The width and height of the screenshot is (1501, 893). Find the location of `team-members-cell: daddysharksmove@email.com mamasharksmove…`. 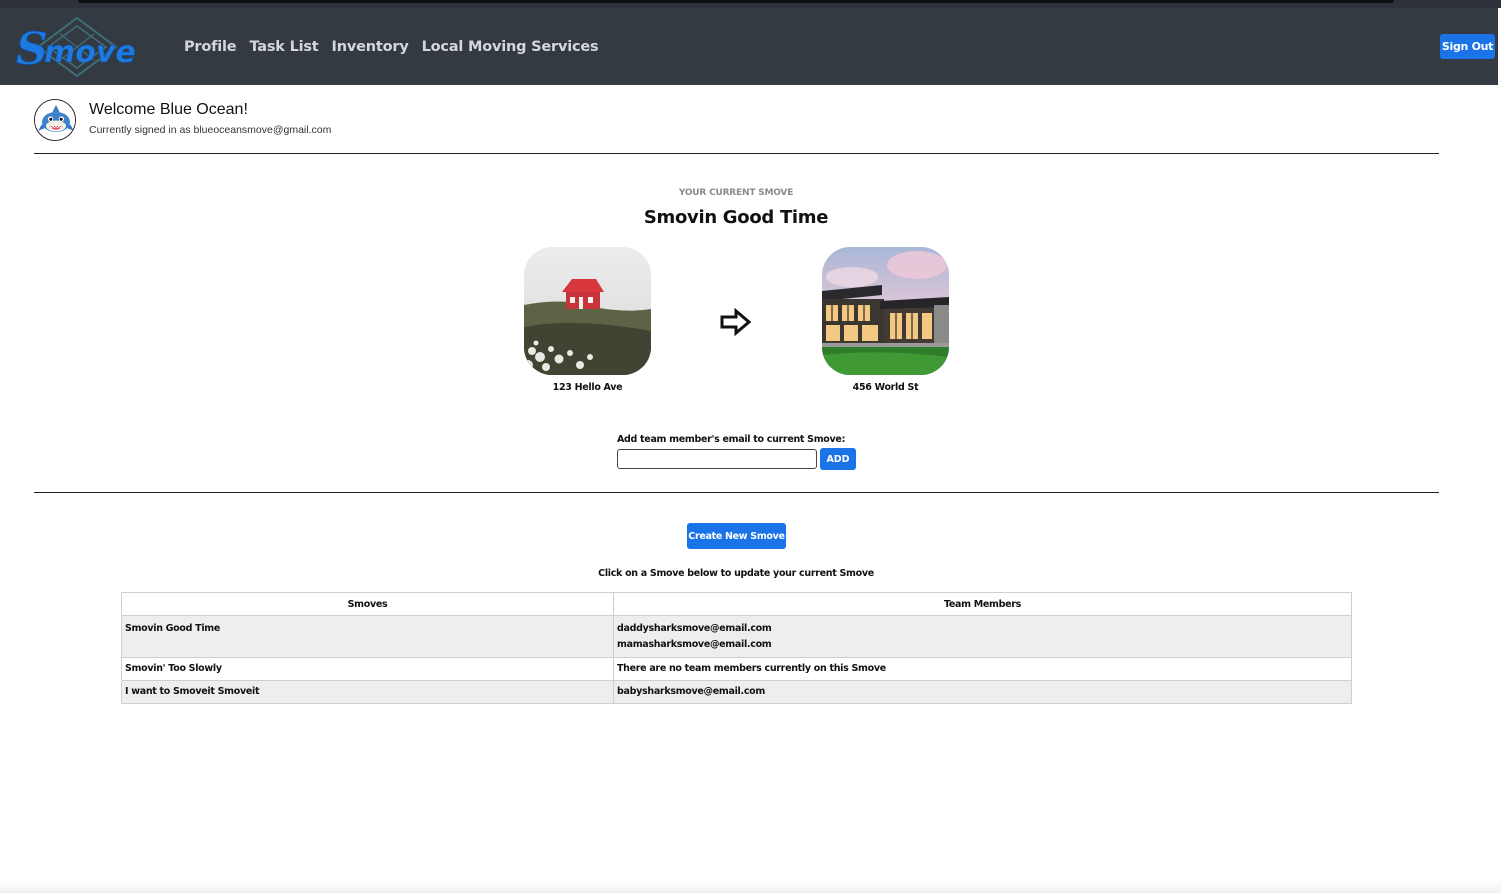

team-members-cell: daddysharksmove@email.com mamasharksmove… is located at coordinates (982, 636).